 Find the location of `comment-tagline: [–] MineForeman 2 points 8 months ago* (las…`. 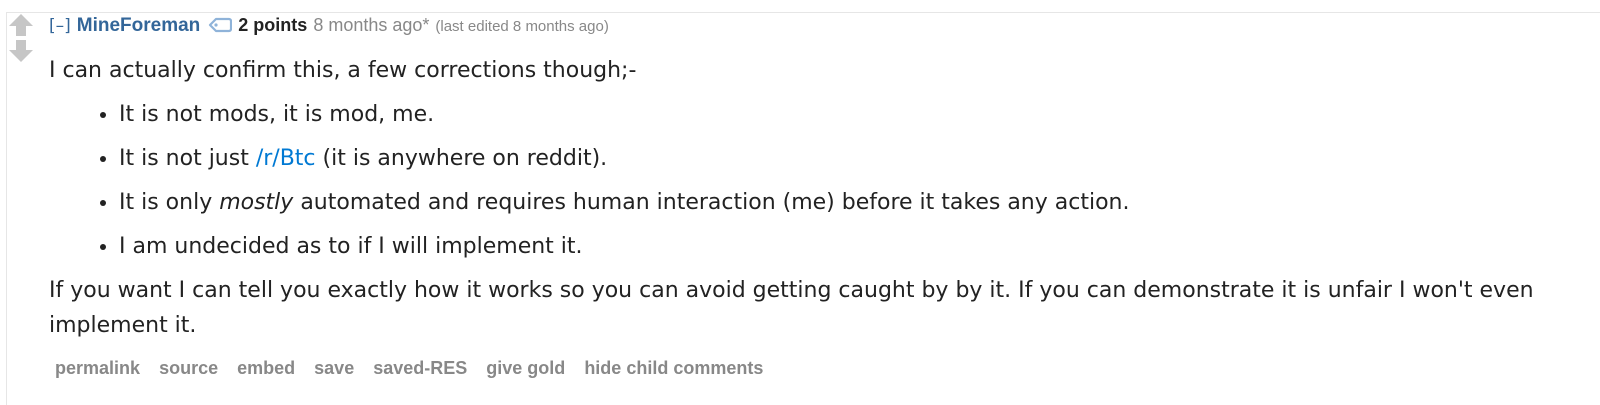

comment-tagline: [–] MineForeman 2 points 8 months ago* (las… is located at coordinates (329, 26).